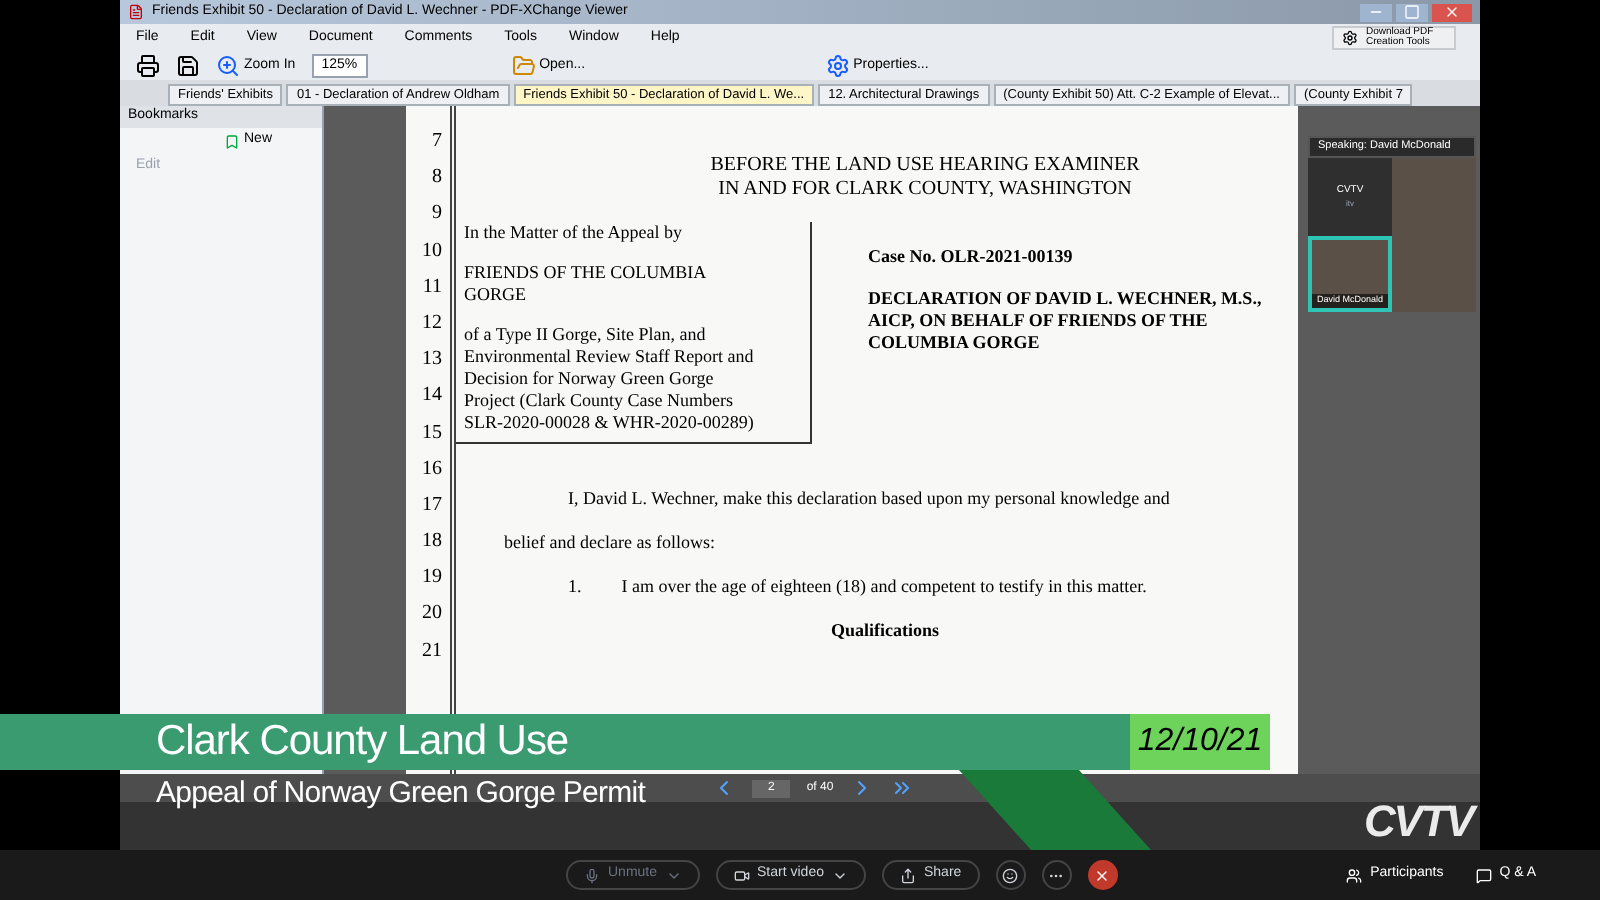  Describe the element at coordinates (432, 615) in the screenshot. I see `line-number: 20` at that location.